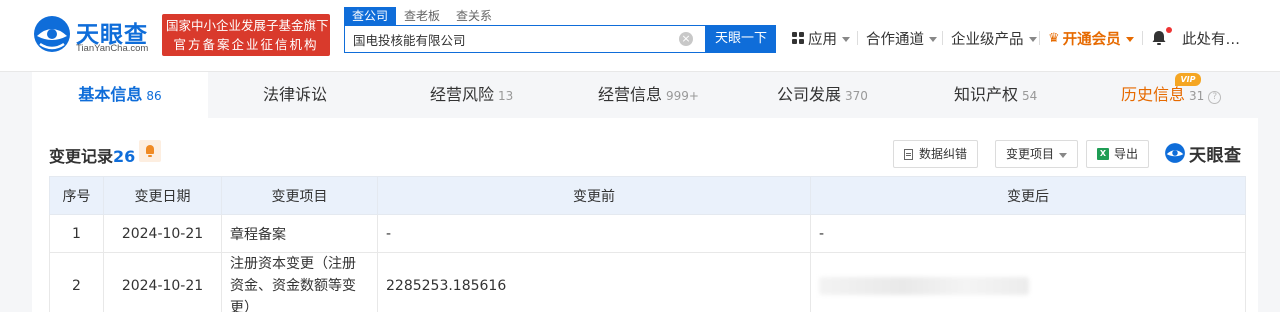 The height and width of the screenshot is (312, 1280). Describe the element at coordinates (81, 156) in the screenshot. I see `section-title-label: 变更记录` at that location.